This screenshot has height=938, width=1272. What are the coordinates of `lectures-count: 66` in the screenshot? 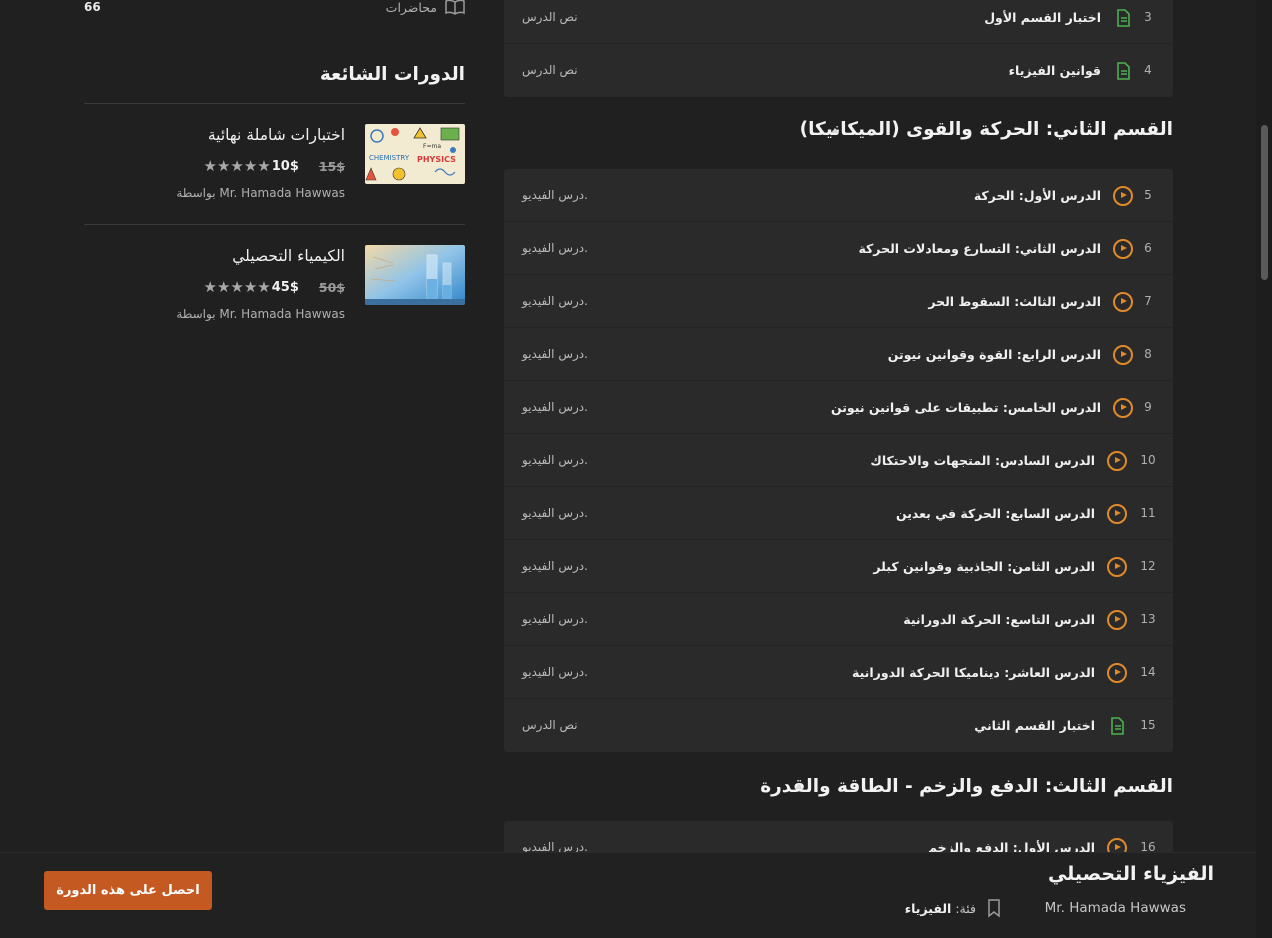 It's located at (92, 7).